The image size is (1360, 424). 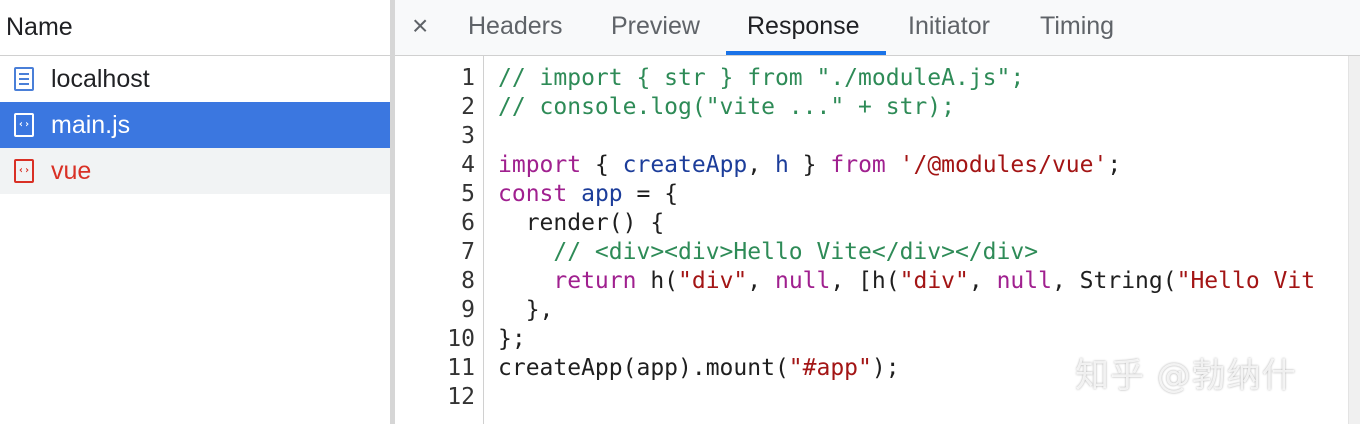 What do you see at coordinates (1114, 165) in the screenshot?
I see `code-token: ;` at bounding box center [1114, 165].